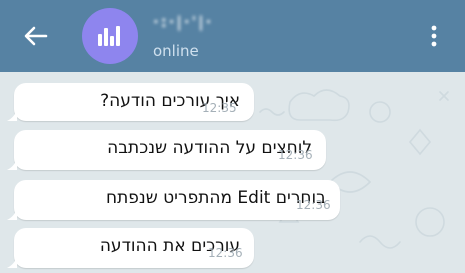 The image size is (465, 273). I want to click on back-arrow-icon, so click(36, 36).